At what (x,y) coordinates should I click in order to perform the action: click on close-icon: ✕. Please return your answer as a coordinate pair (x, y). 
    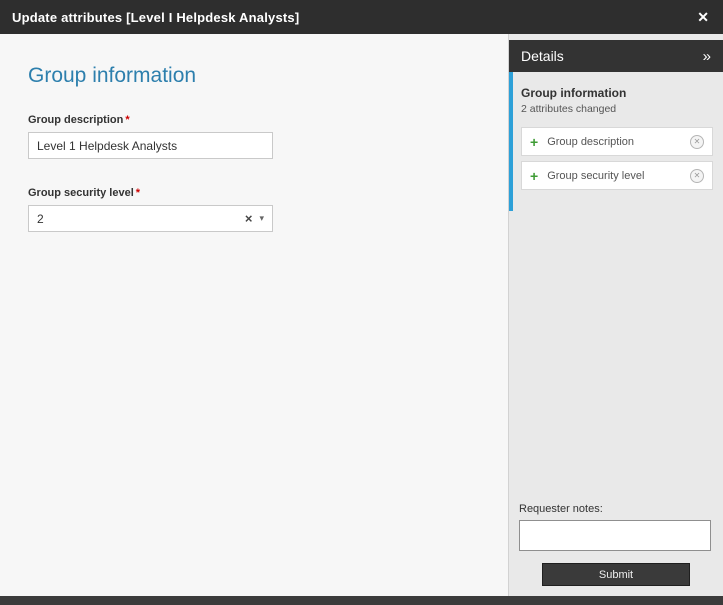
    Looking at the image, I should click on (703, 17).